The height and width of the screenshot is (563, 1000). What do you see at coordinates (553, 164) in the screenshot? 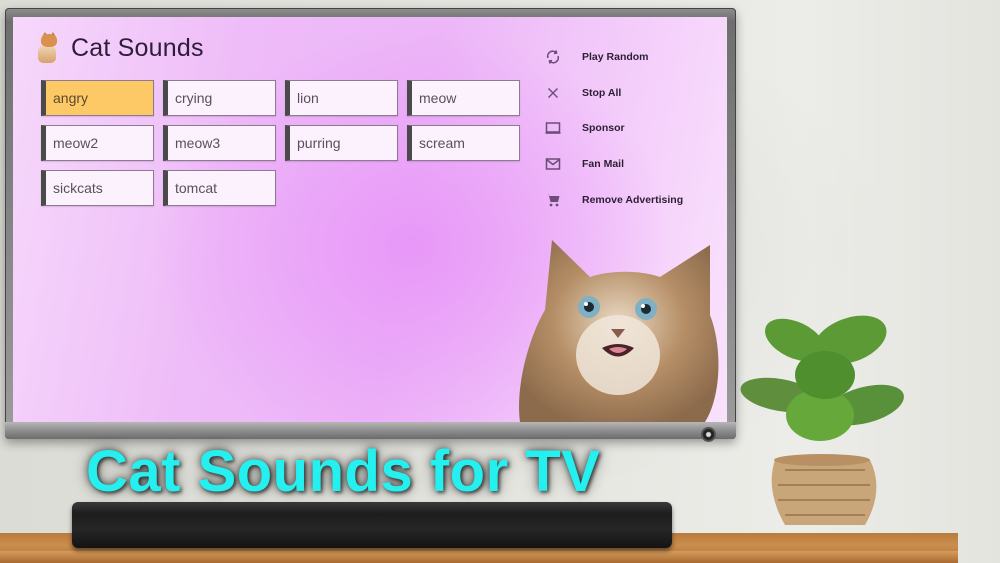
I see `mail-icon` at bounding box center [553, 164].